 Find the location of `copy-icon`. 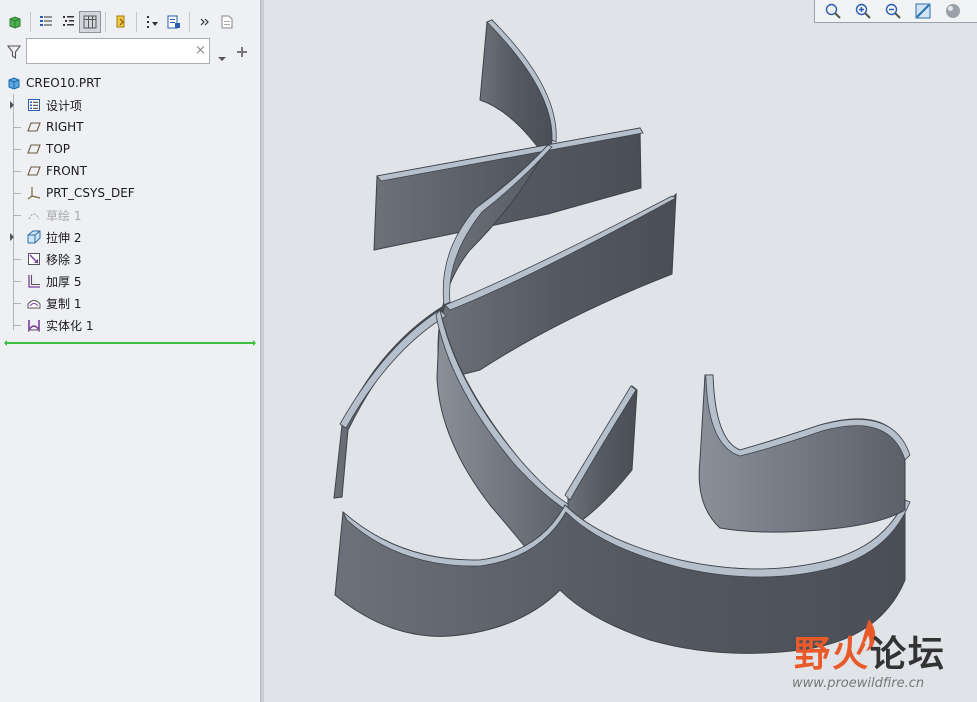

copy-icon is located at coordinates (34, 303).